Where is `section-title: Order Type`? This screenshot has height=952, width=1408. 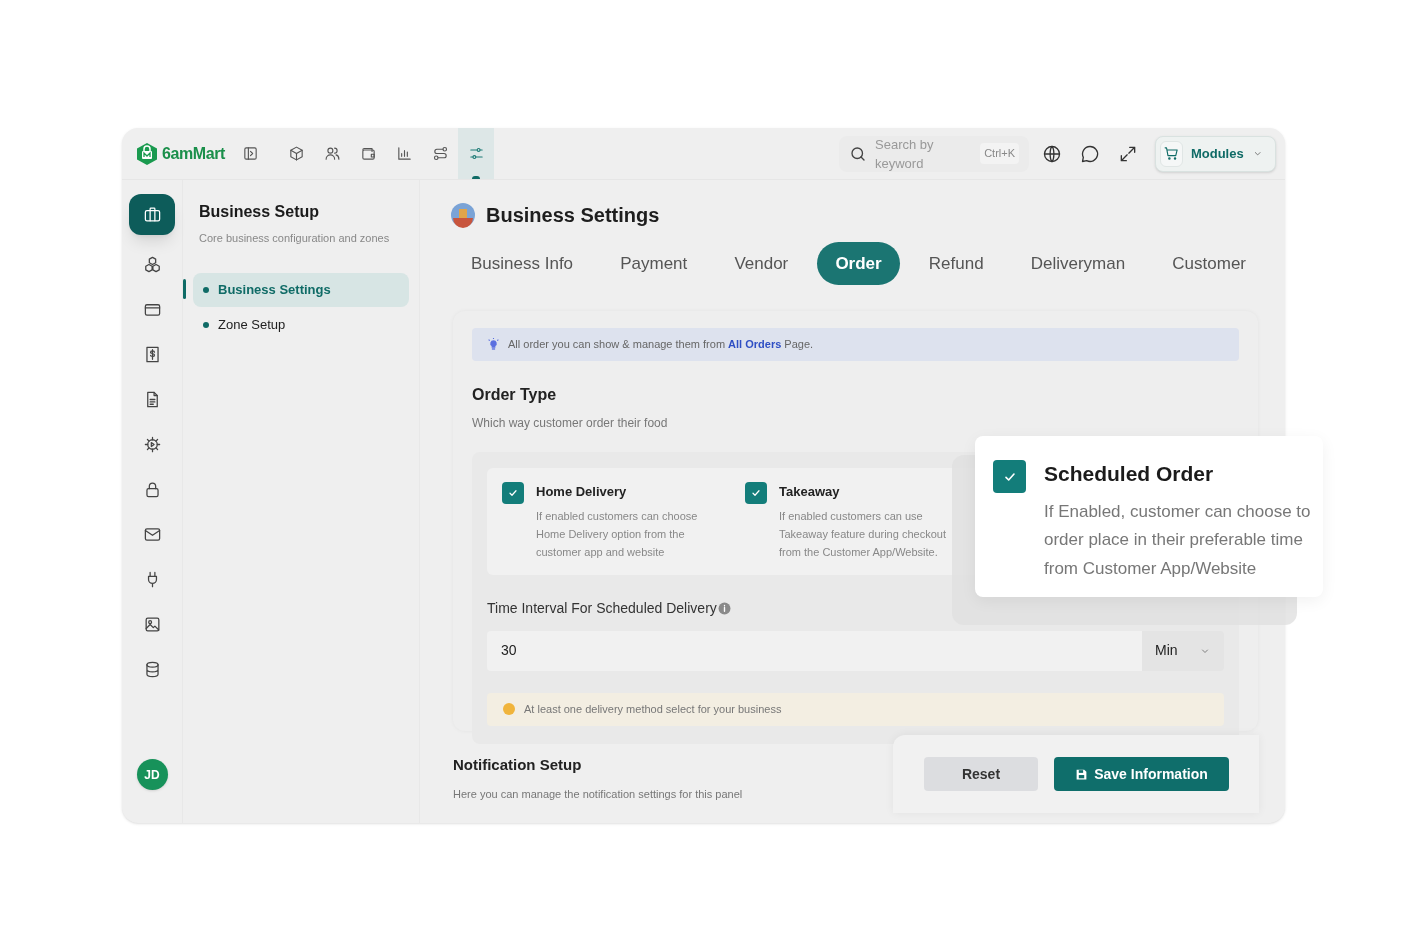
section-title: Order Type is located at coordinates (515, 395).